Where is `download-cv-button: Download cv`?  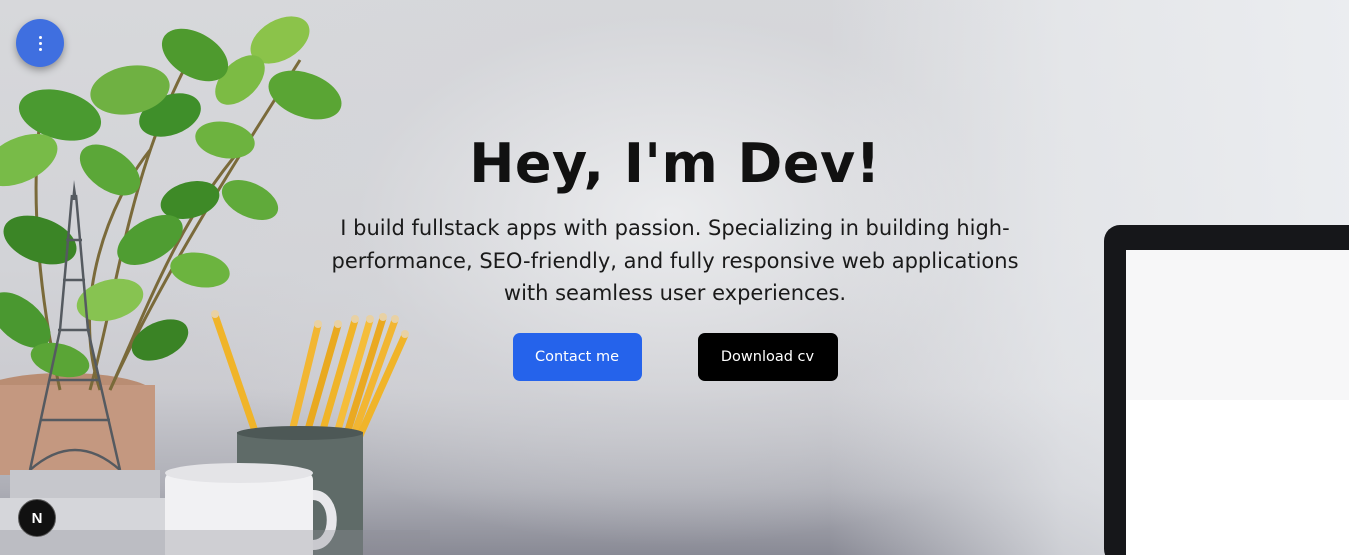
download-cv-button: Download cv is located at coordinates (767, 356).